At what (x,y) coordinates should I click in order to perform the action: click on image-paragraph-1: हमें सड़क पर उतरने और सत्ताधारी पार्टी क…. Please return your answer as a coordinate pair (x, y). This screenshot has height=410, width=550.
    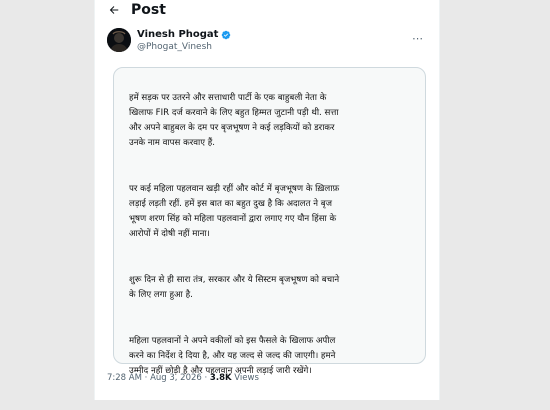
    Looking at the image, I should click on (234, 120).